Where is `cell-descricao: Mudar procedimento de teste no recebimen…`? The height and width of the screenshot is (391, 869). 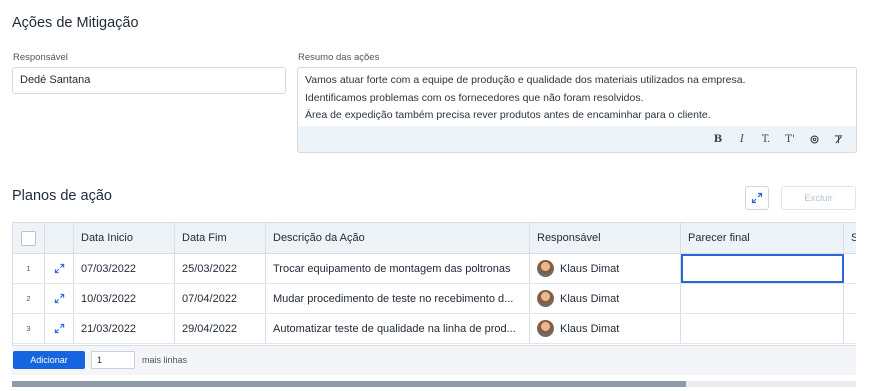
cell-descricao: Mudar procedimento de teste no recebimen… is located at coordinates (398, 298).